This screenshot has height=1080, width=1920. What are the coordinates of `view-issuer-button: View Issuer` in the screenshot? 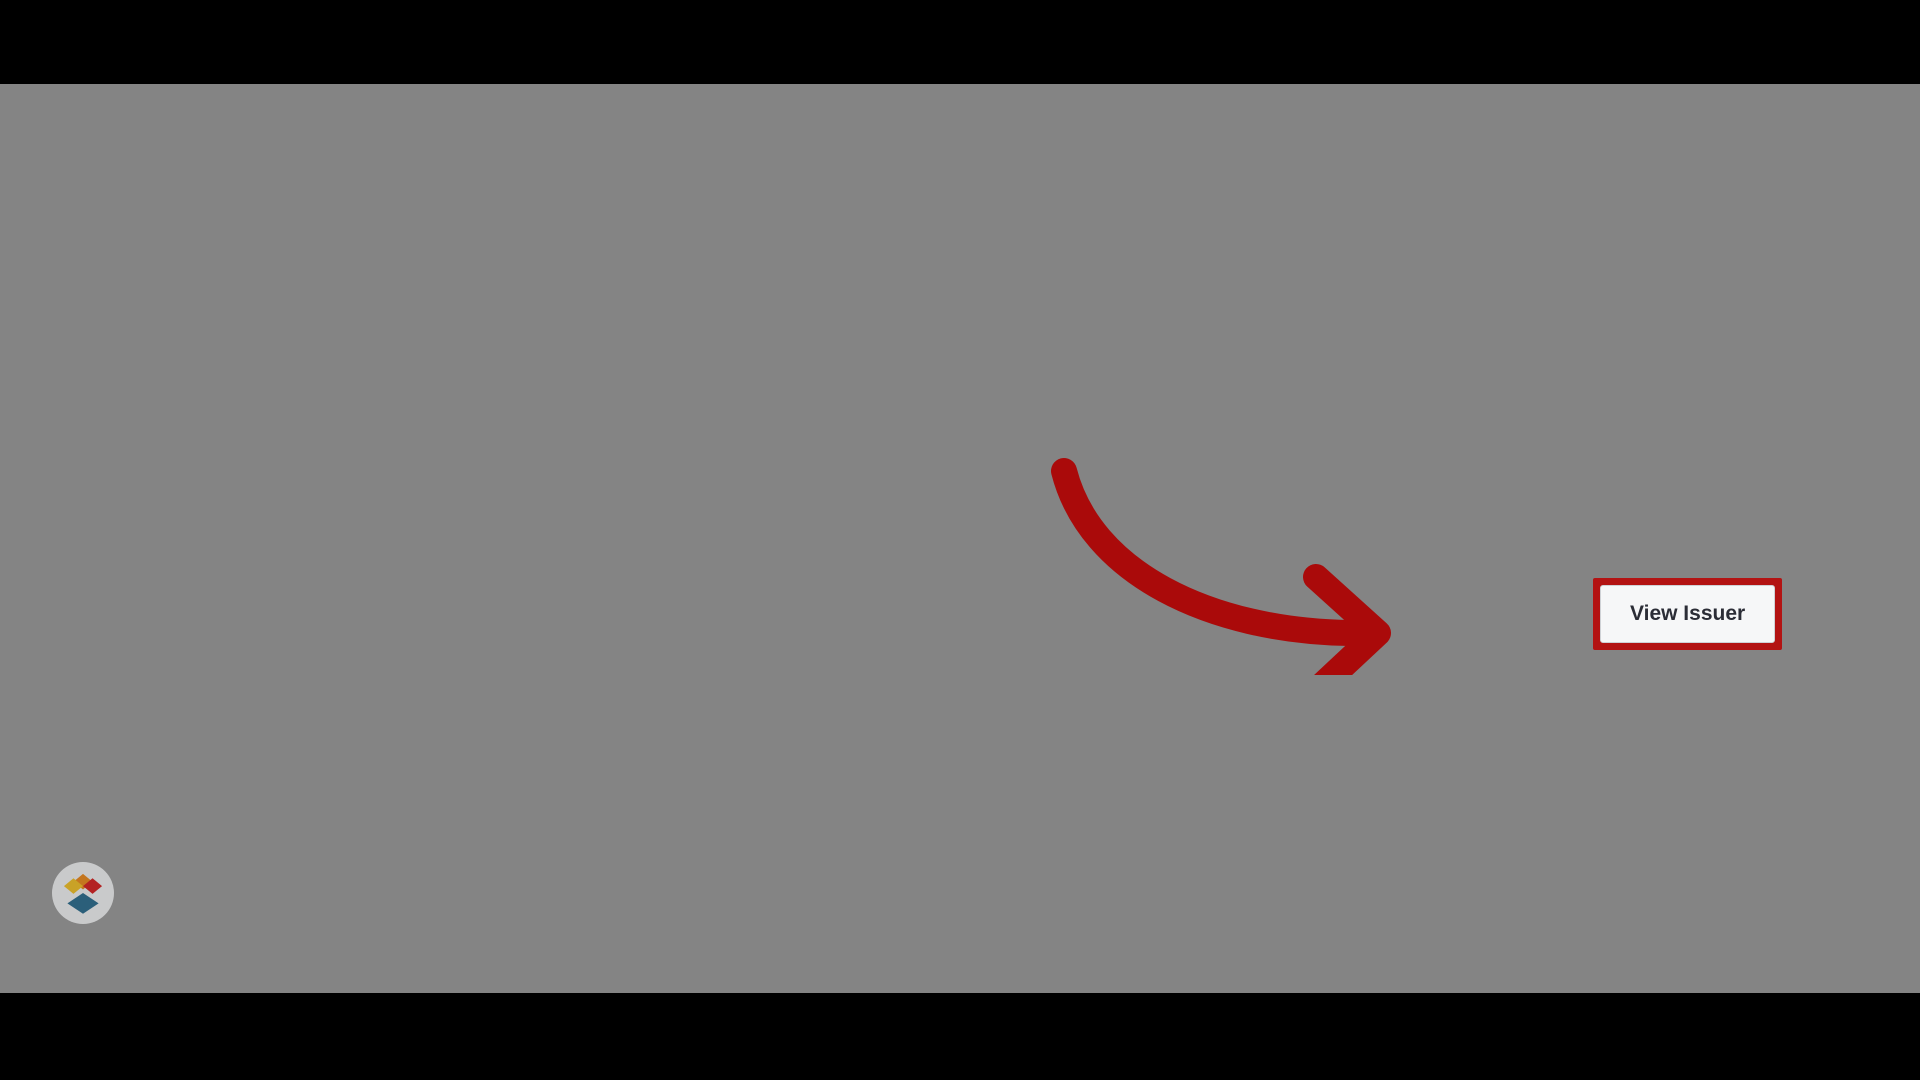 It's located at (1688, 614).